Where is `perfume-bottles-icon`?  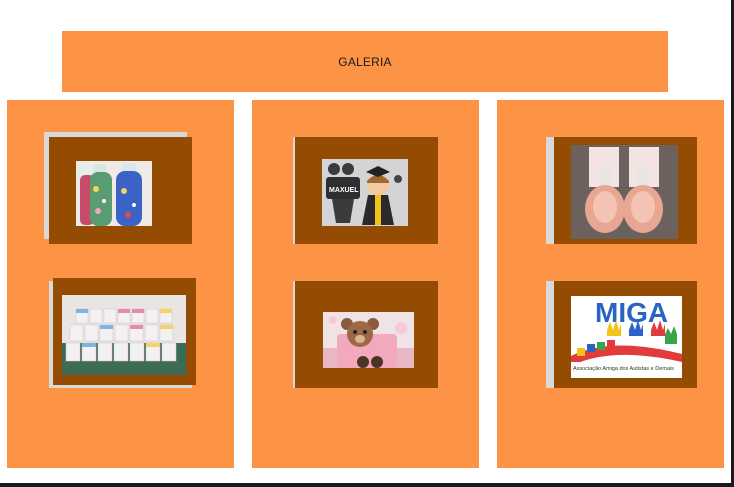 perfume-bottles-icon is located at coordinates (624, 192).